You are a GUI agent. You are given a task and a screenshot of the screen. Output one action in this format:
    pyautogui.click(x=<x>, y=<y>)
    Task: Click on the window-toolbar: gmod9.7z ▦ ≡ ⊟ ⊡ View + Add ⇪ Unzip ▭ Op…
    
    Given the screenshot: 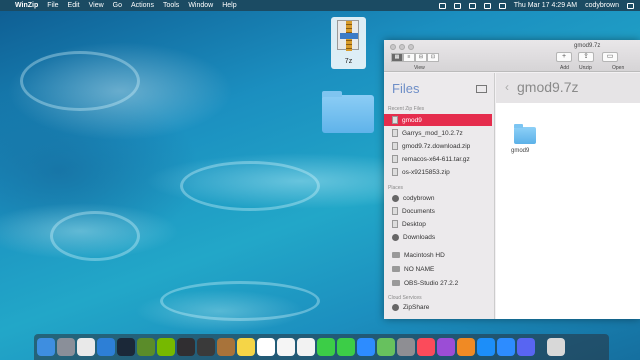 What is the action you would take?
    pyautogui.click(x=512, y=56)
    